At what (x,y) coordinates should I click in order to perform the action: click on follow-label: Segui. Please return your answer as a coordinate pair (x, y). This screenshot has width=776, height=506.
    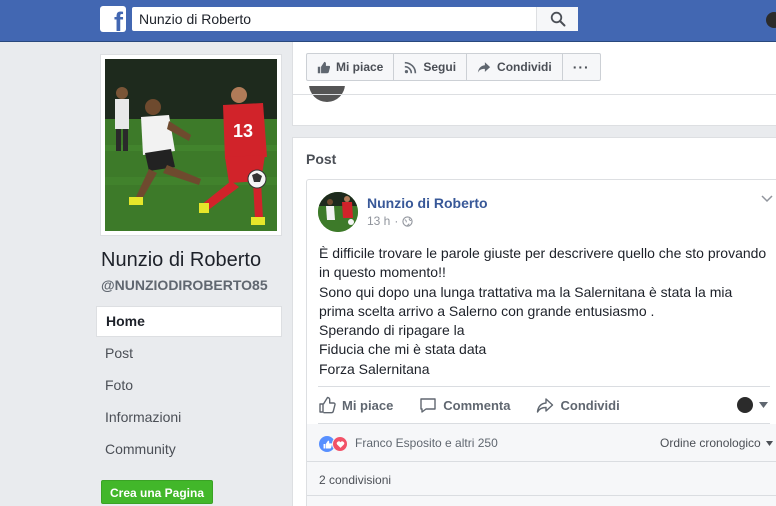
    Looking at the image, I should click on (440, 67).